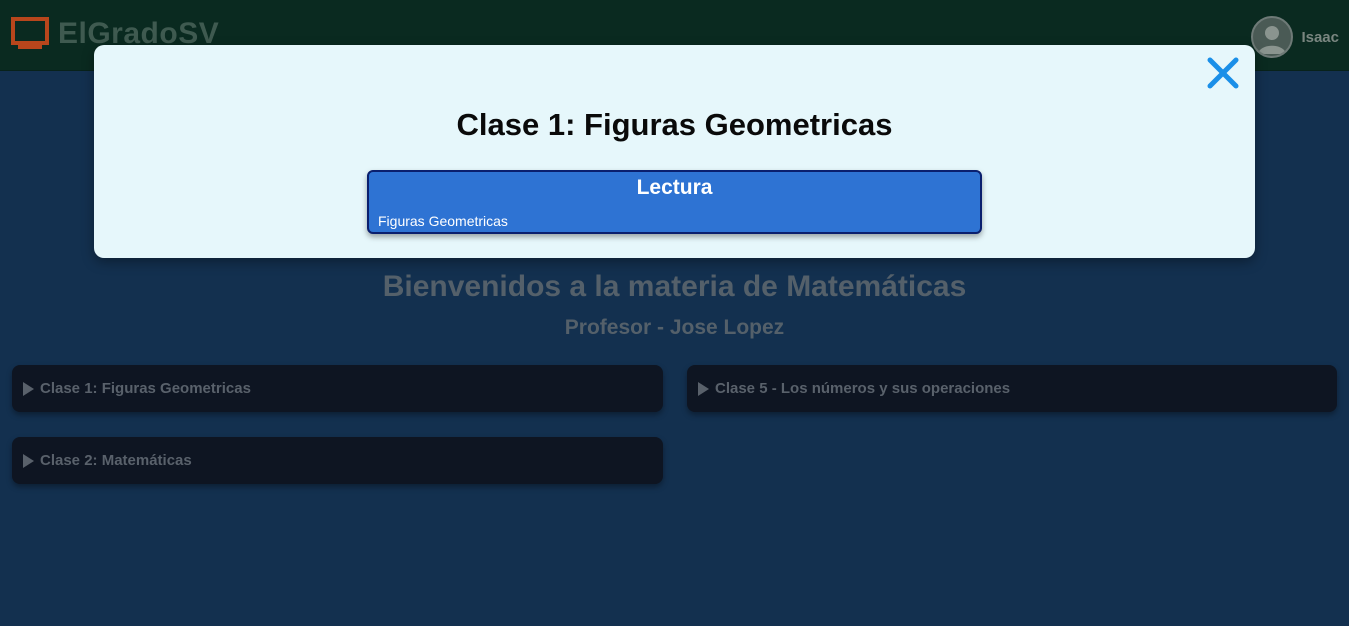  What do you see at coordinates (30, 33) in the screenshot?
I see `chalkboard-icon` at bounding box center [30, 33].